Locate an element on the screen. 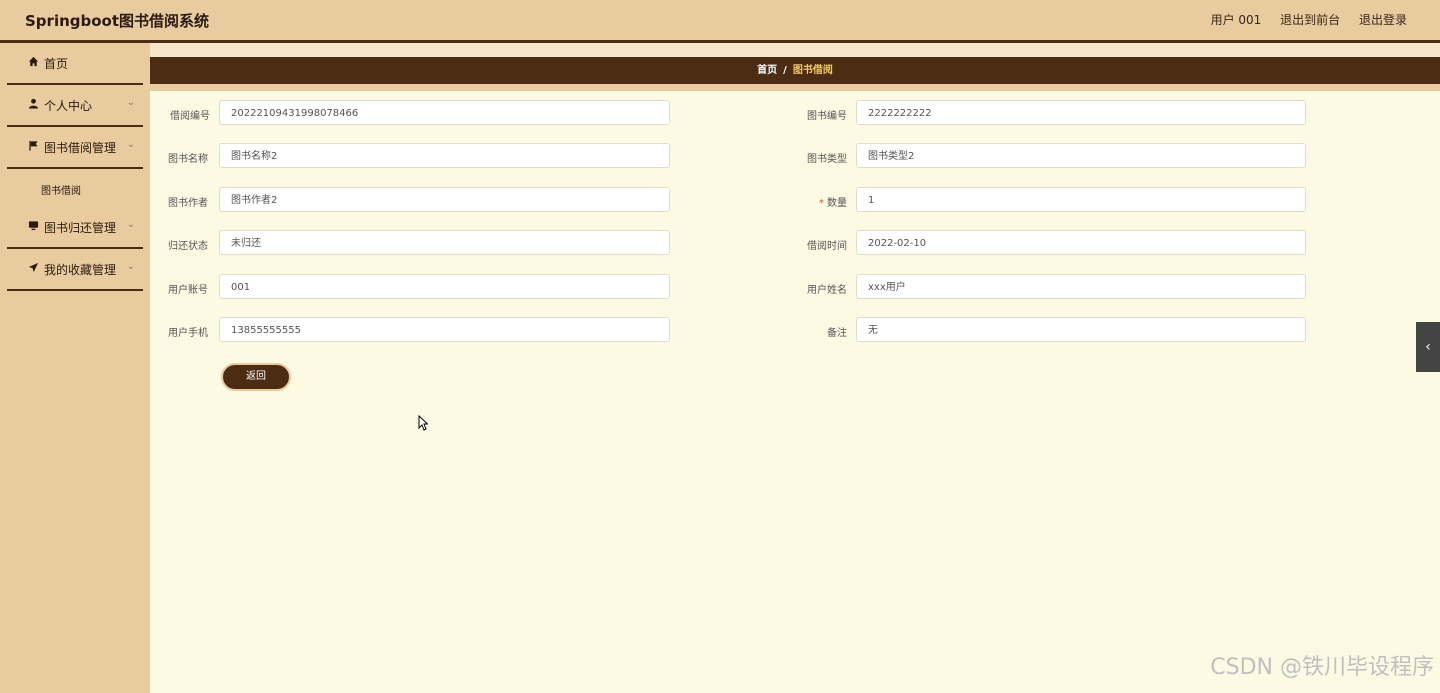 The height and width of the screenshot is (693, 1440). sidebar-subitem-label: 图书借阅 is located at coordinates (61, 191).